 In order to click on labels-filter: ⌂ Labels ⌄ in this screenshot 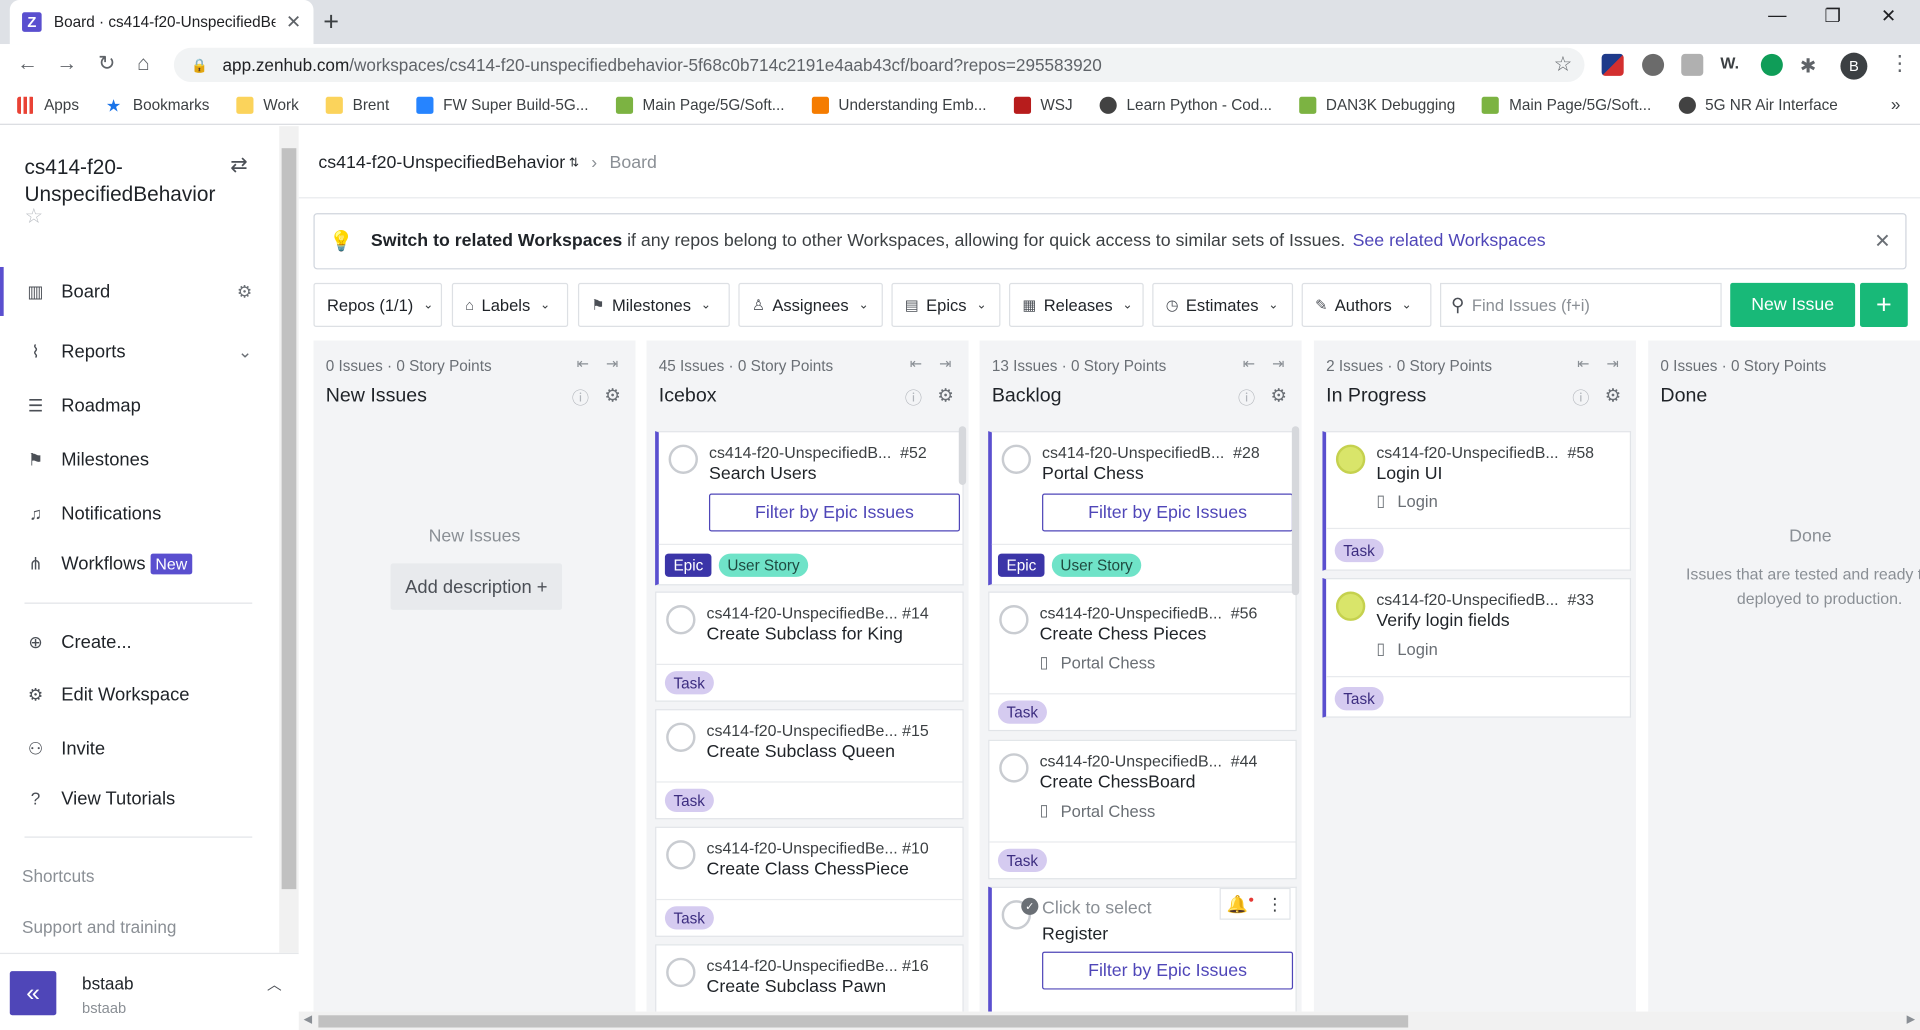, I will do `click(510, 304)`.